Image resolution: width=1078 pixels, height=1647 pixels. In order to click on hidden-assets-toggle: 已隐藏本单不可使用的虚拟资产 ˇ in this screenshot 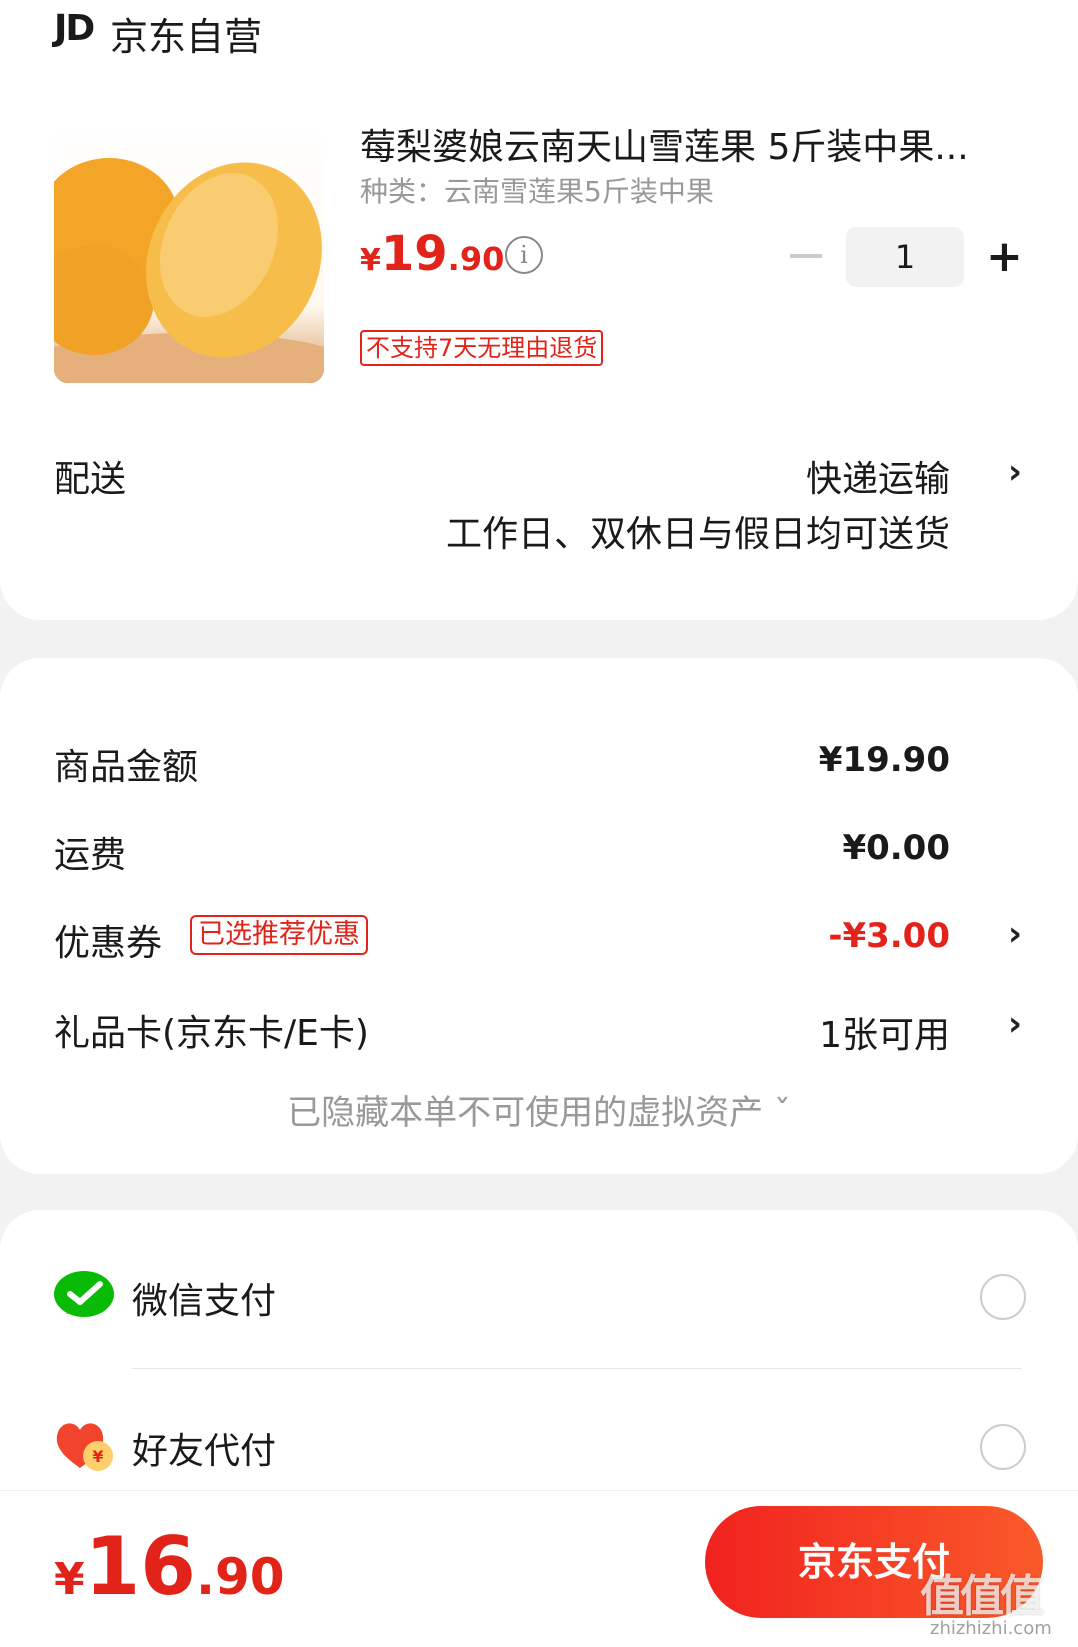, I will do `click(539, 1109)`.